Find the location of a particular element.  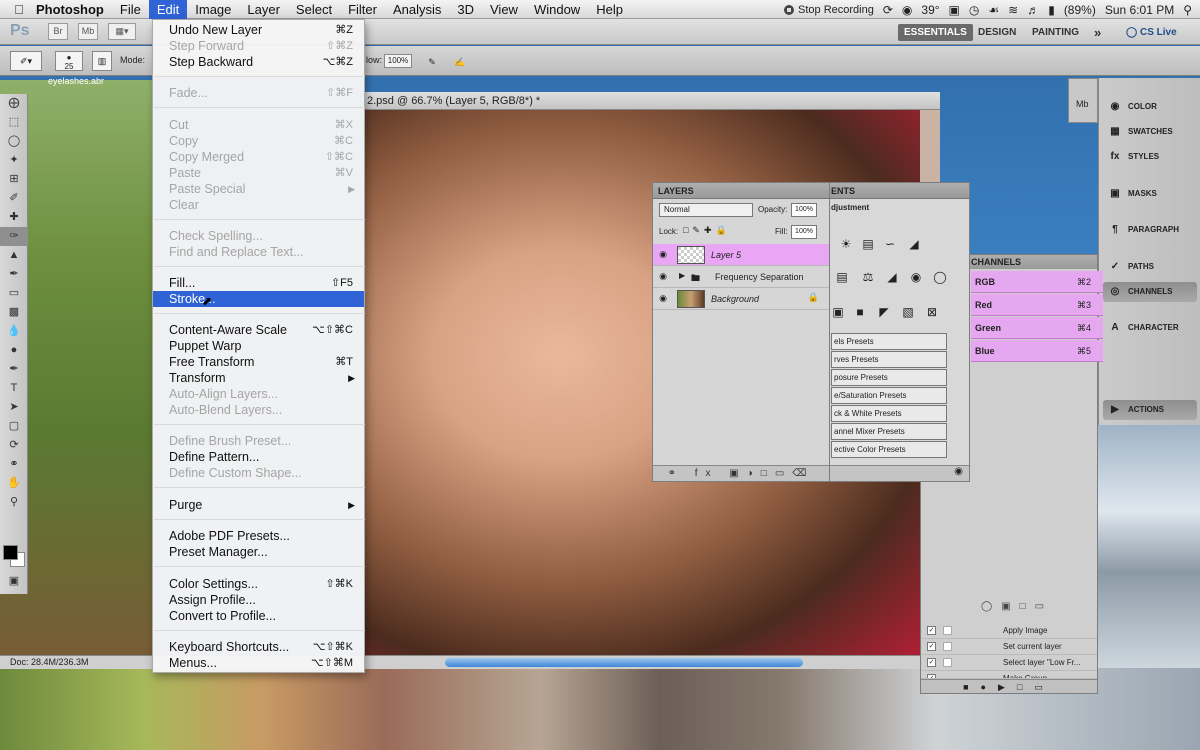

menu-item-copy-merged: Copy Merged ⇧⌘C is located at coordinates (258, 157).